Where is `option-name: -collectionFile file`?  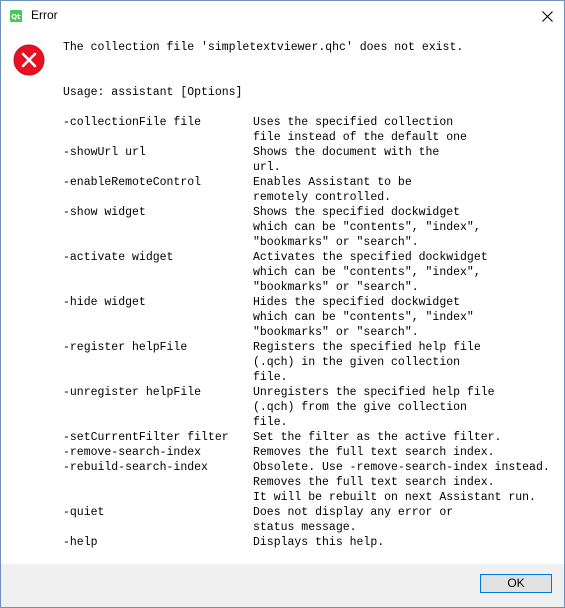 option-name: -collectionFile file is located at coordinates (132, 122).